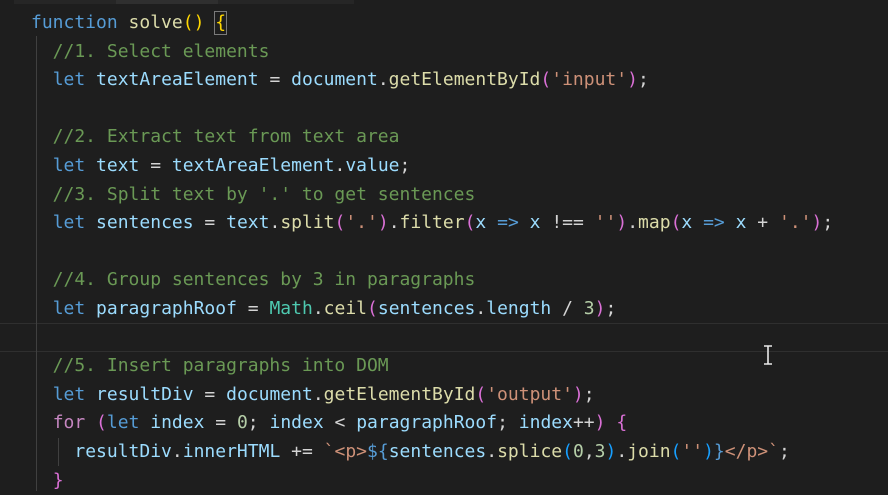 This screenshot has width=888, height=495. I want to click on code-line: //4. Group sentences by 3 in paragraphs, so click(459, 279).